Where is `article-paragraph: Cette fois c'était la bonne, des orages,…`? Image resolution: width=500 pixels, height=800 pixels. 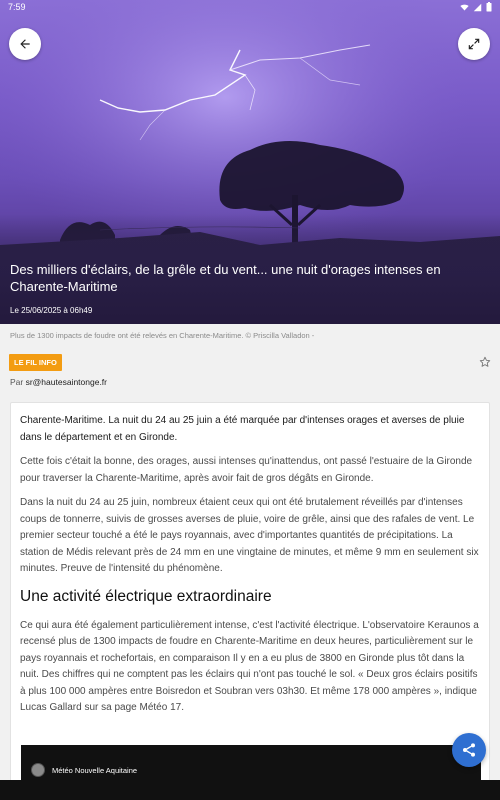 article-paragraph: Cette fois c'était la bonne, des orages,… is located at coordinates (246, 470).